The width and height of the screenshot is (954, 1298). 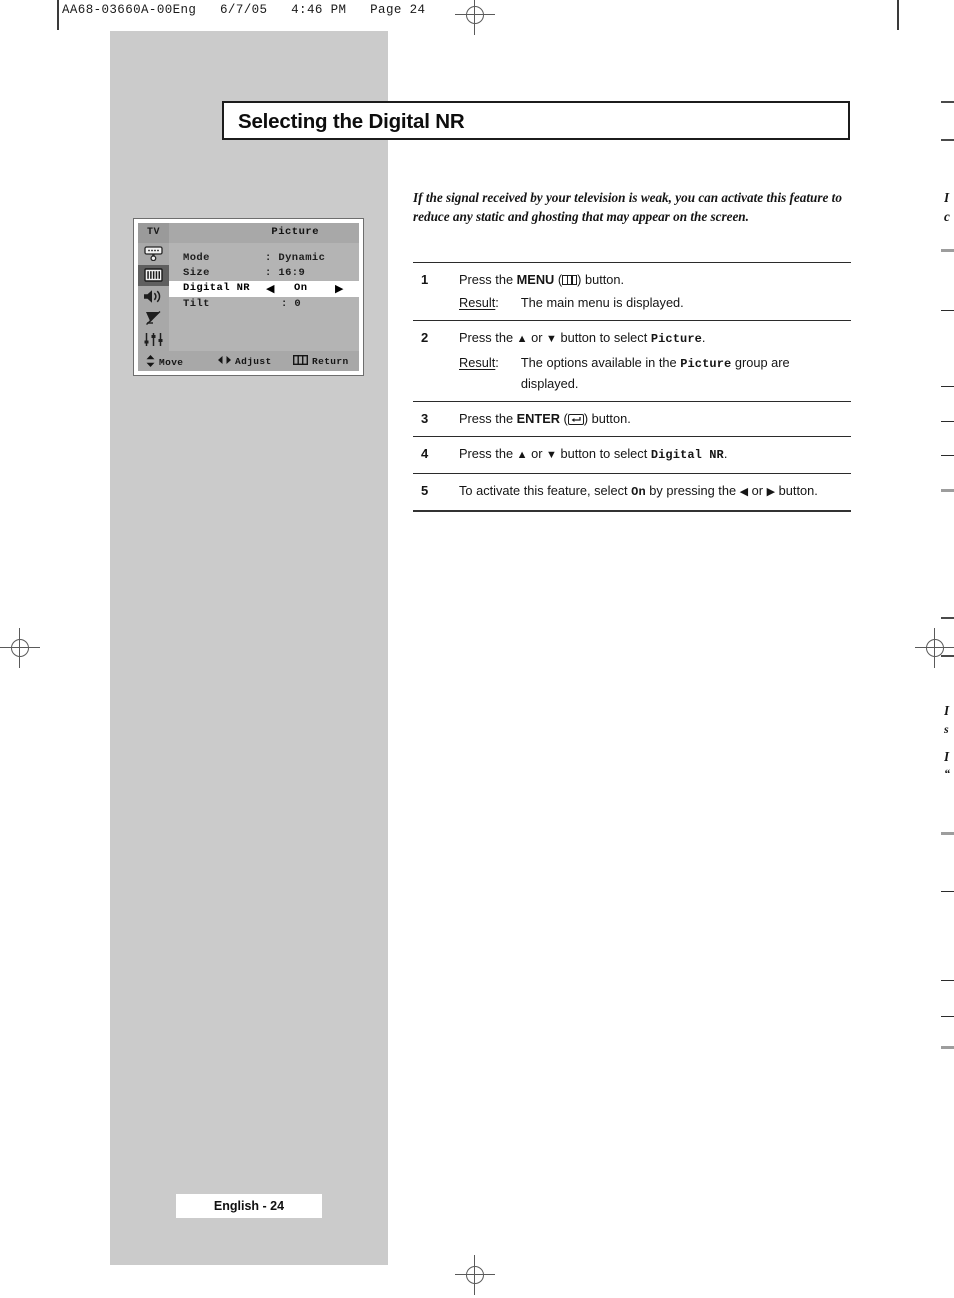 I want to click on satellite-dish-icon, so click(x=153, y=319).